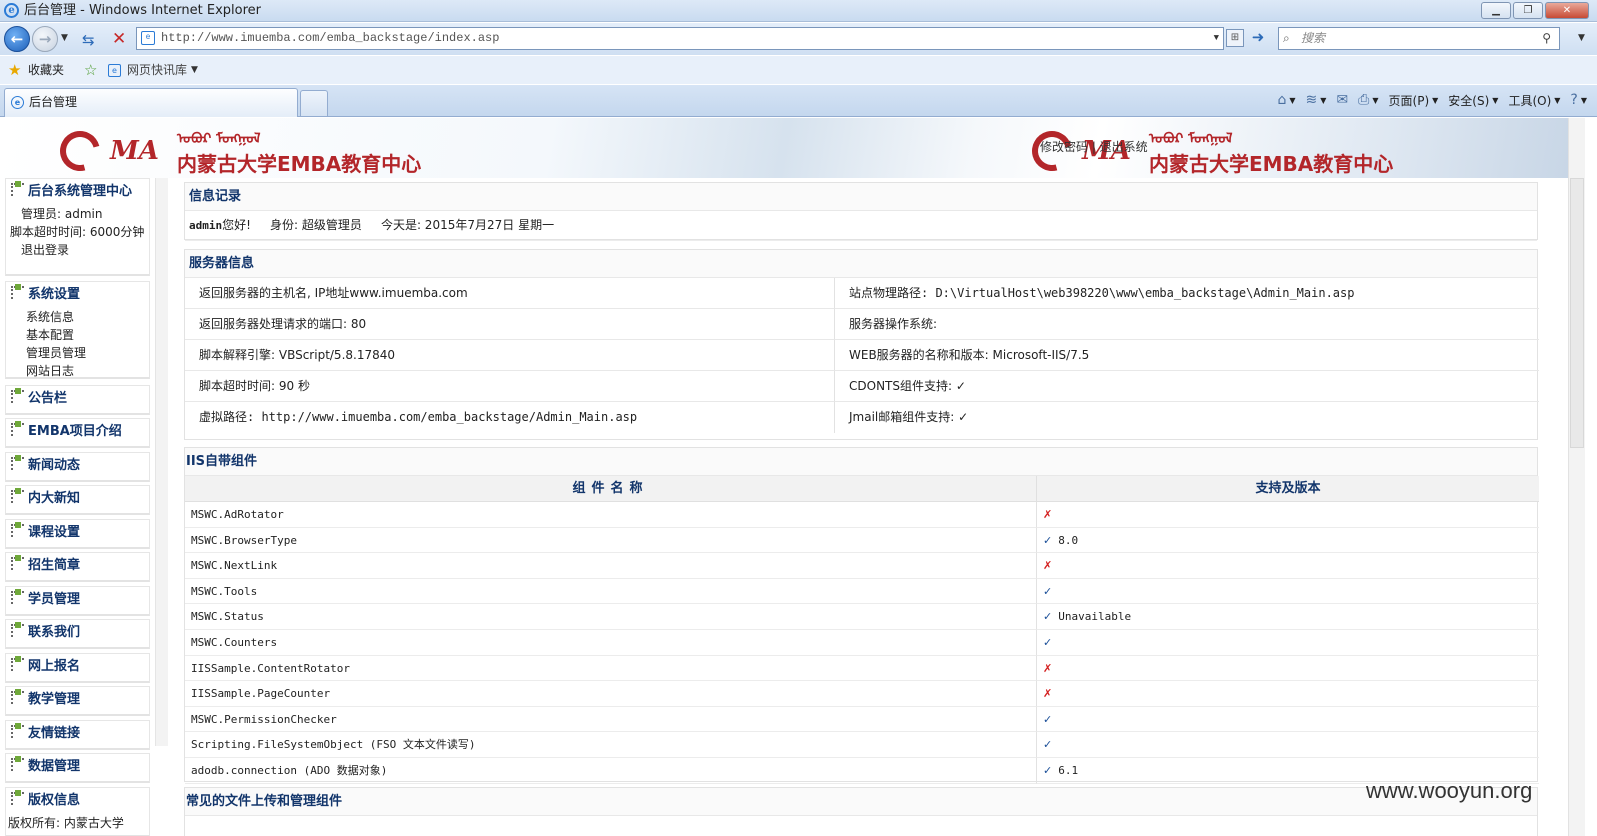  I want to click on sidebar-item-teaching: 教学管理, so click(77, 701).